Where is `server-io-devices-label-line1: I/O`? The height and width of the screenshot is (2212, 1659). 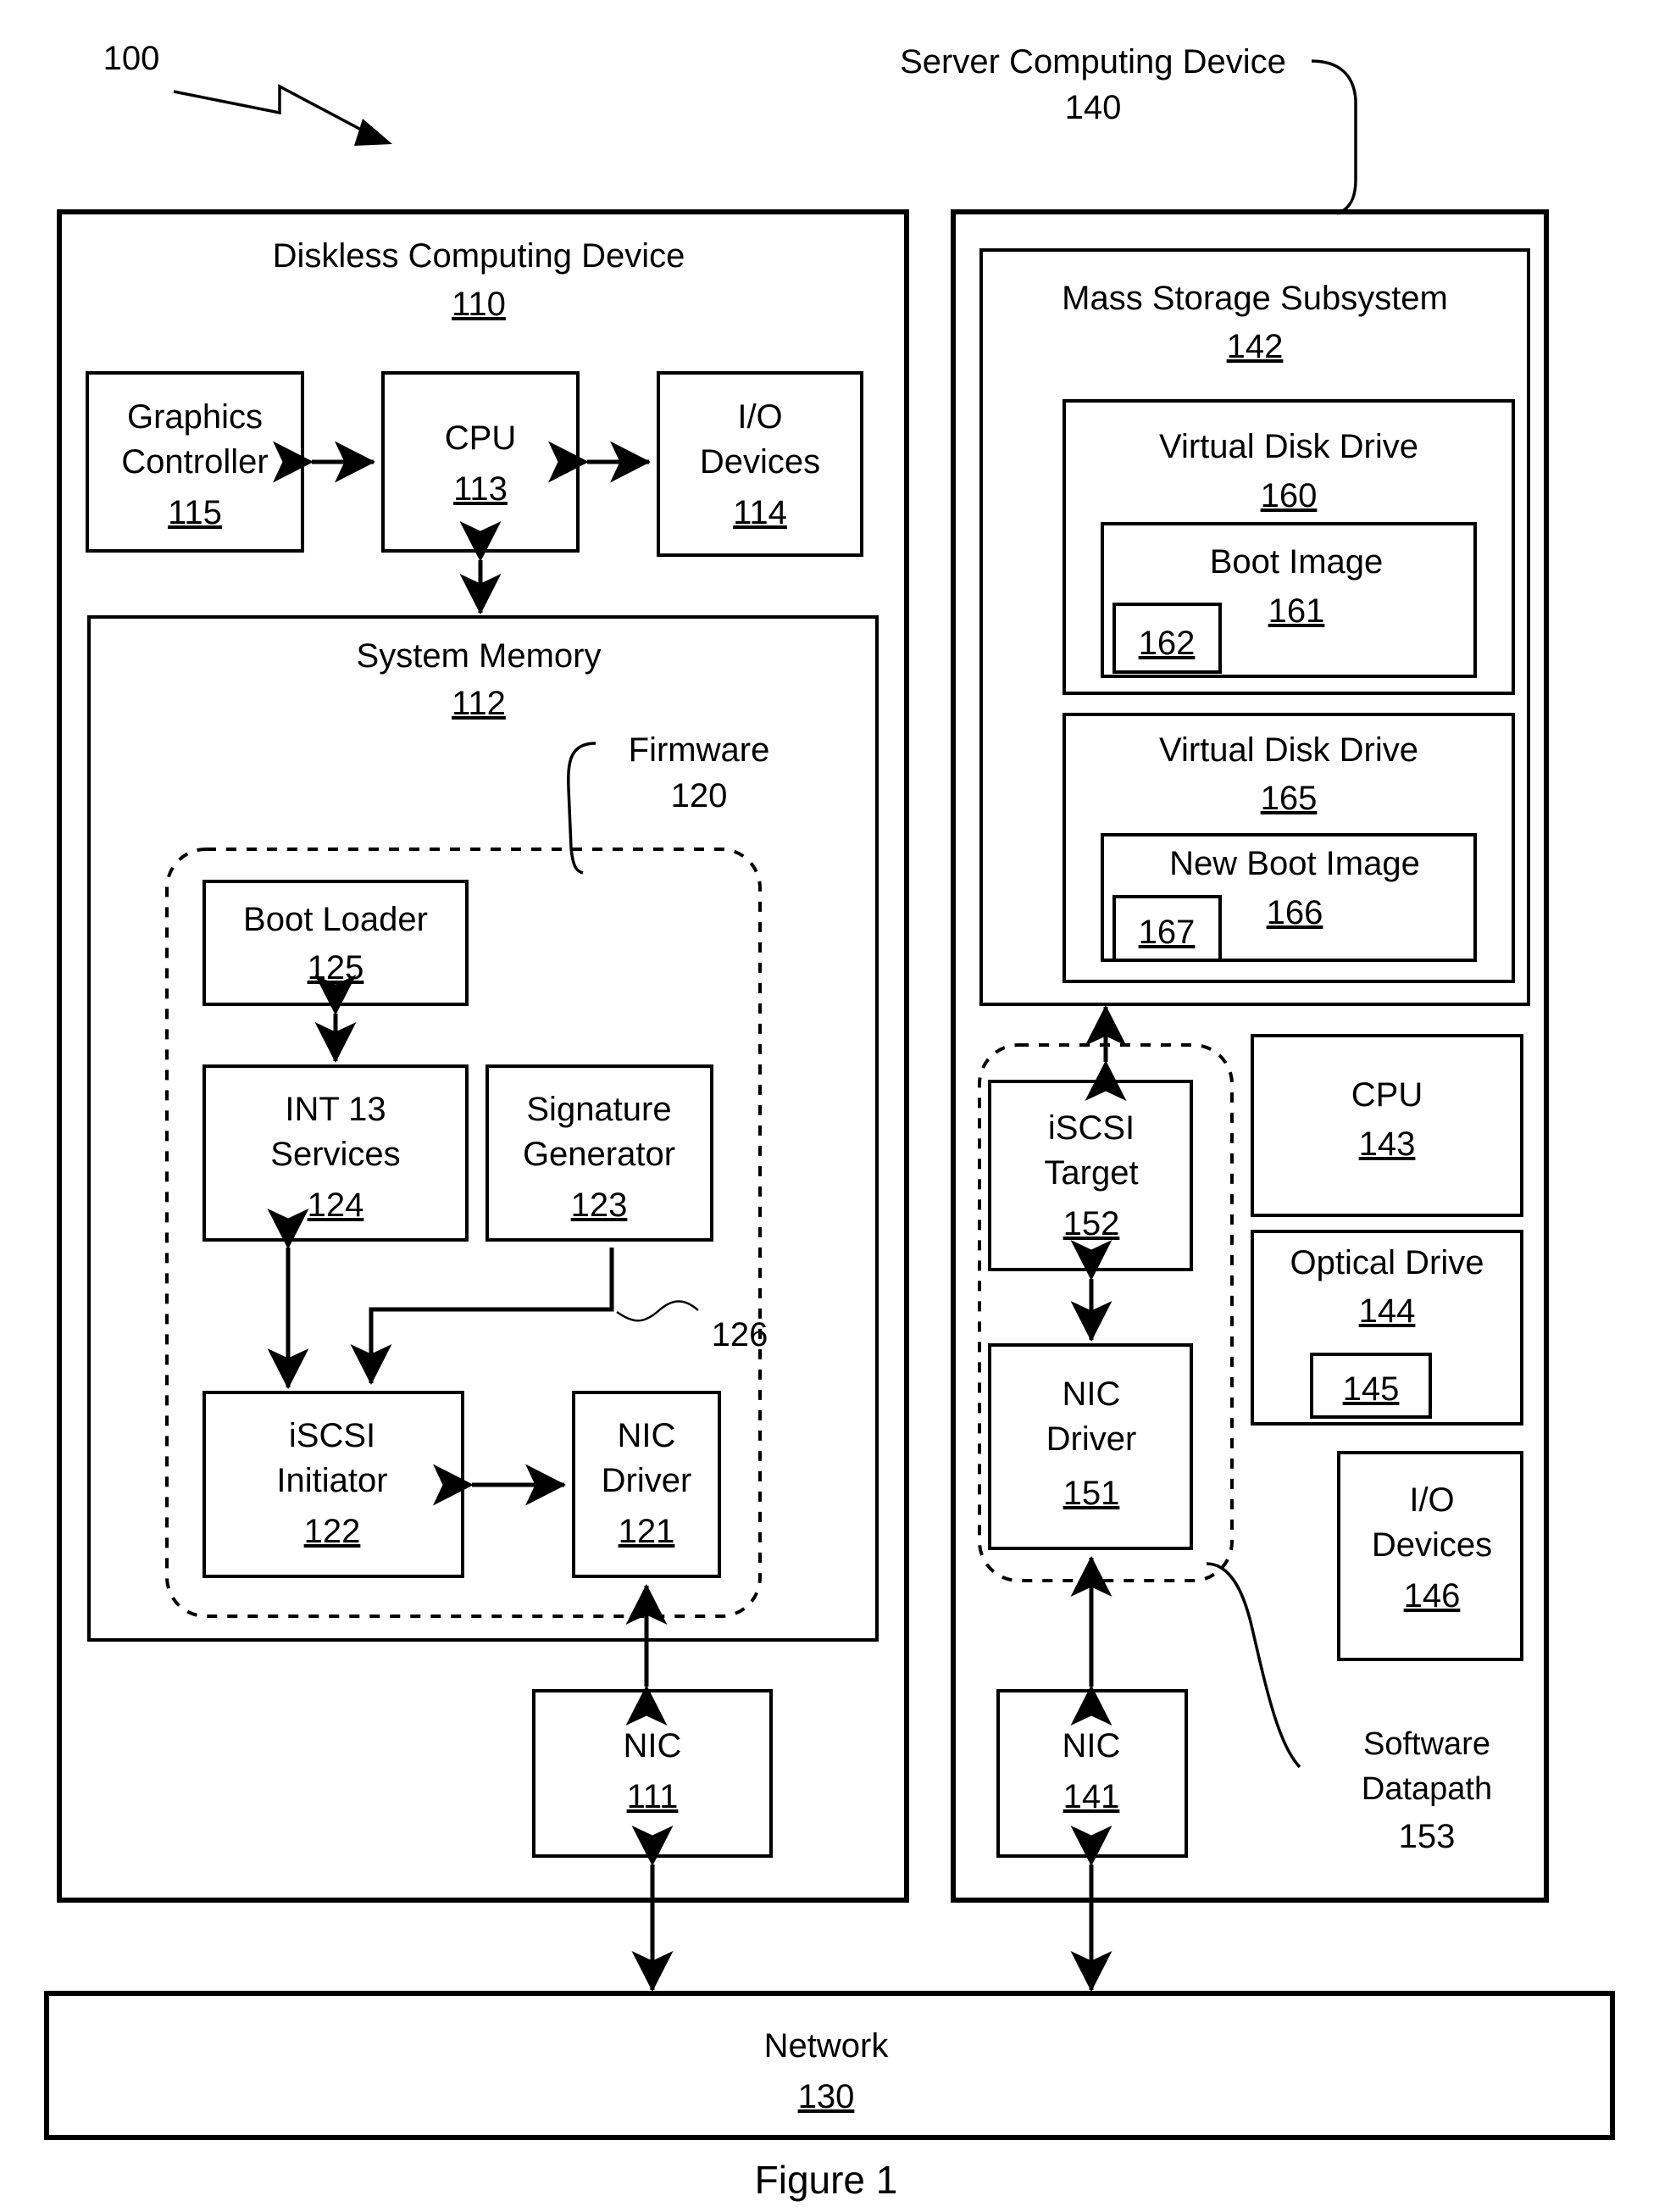 server-io-devices-label-line1: I/O is located at coordinates (1432, 1500).